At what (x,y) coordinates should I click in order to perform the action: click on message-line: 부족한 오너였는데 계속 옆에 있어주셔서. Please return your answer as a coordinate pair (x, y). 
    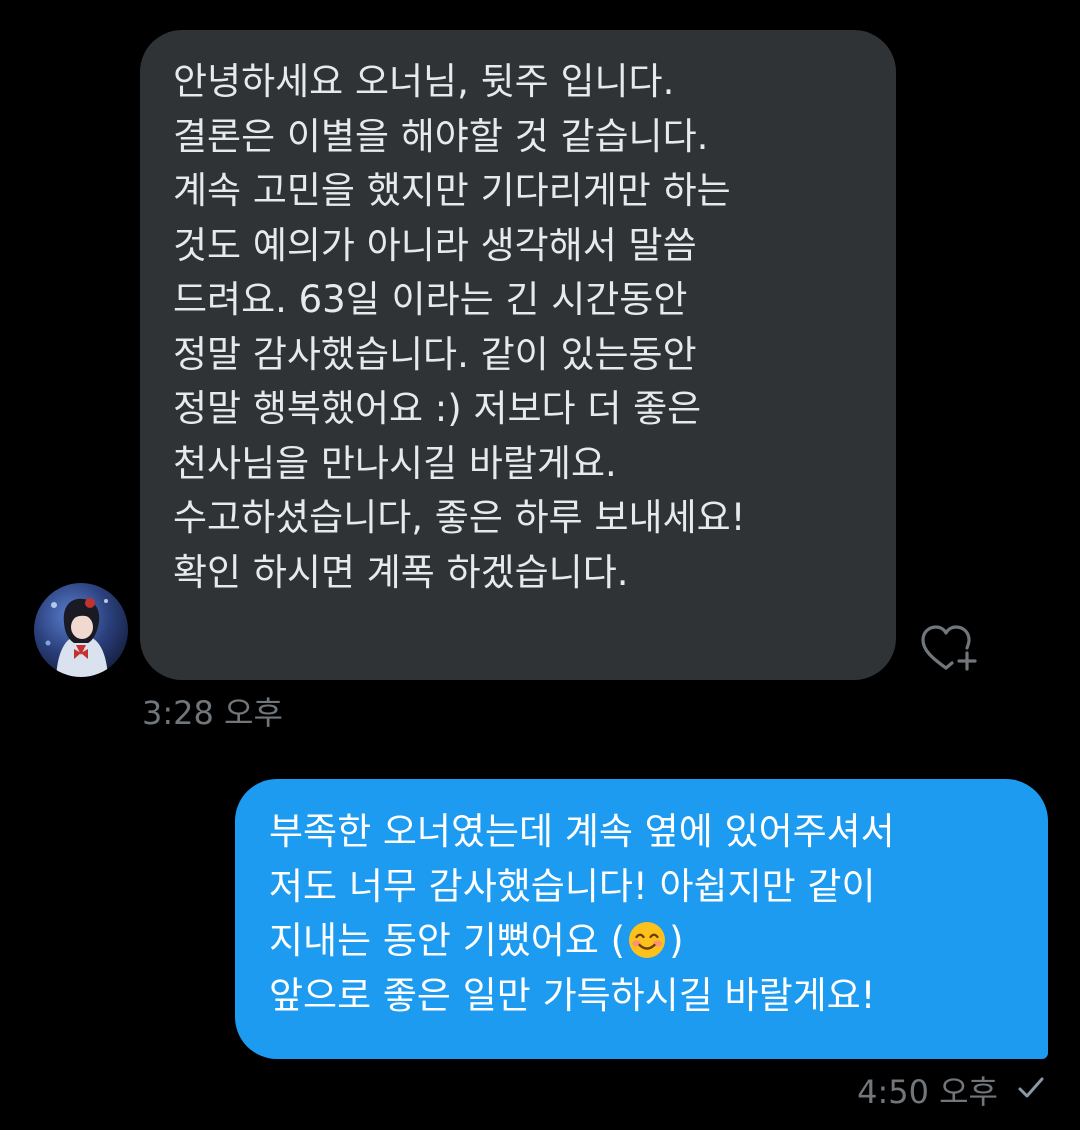
    Looking at the image, I should click on (582, 831).